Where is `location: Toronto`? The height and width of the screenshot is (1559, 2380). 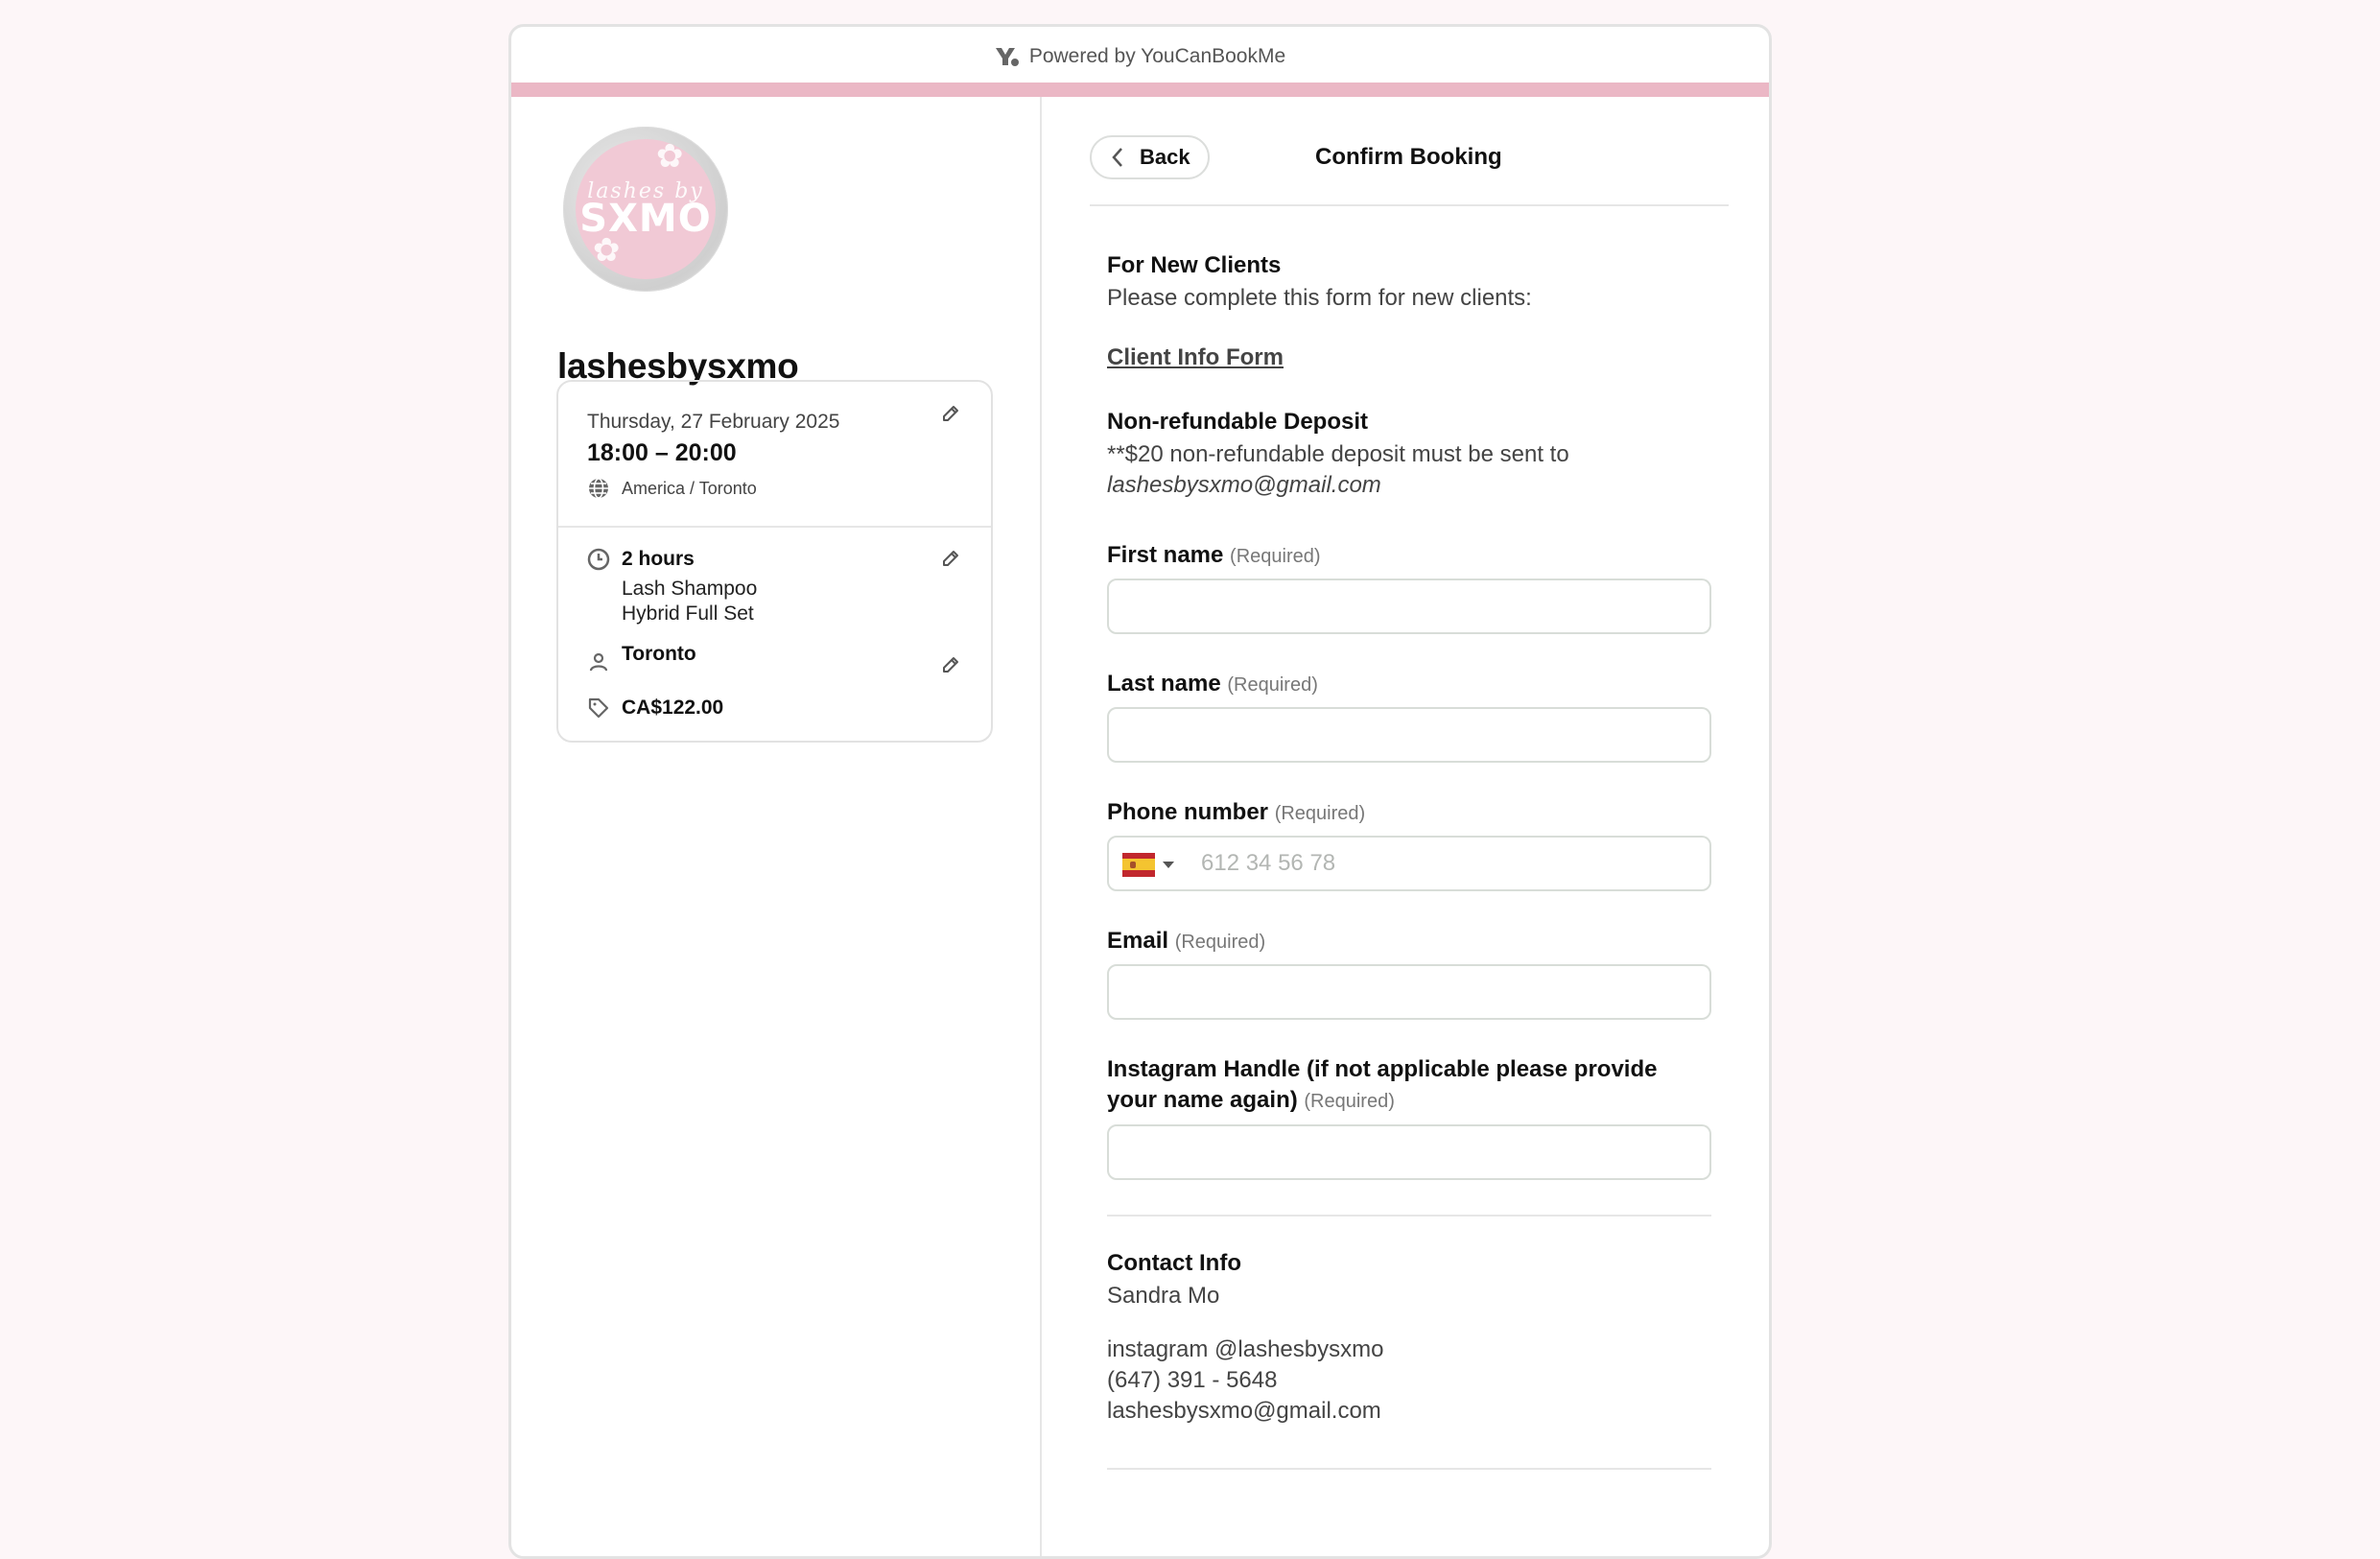
location: Toronto is located at coordinates (659, 654).